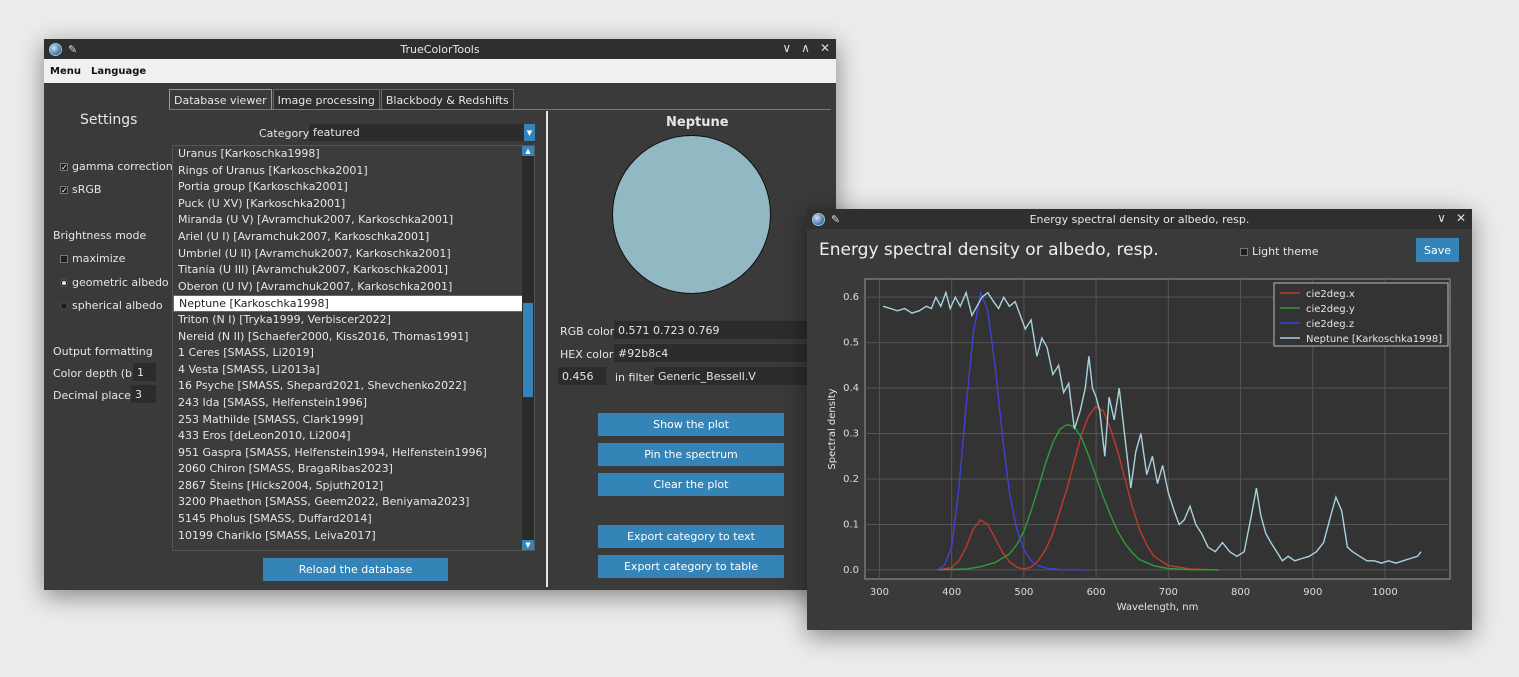 The width and height of the screenshot is (1519, 677). Describe the element at coordinates (353, 187) in the screenshot. I see `list-item: Portia group [Karkoschka2001]` at that location.